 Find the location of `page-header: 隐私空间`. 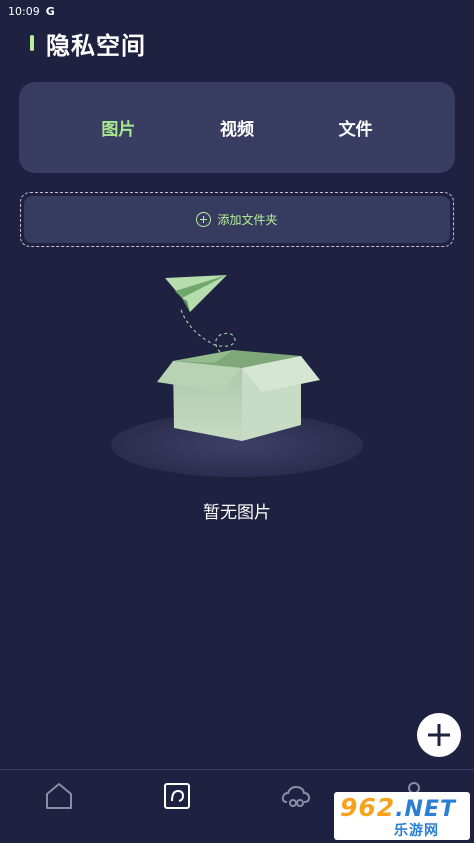

page-header: 隐私空间 is located at coordinates (88, 43).